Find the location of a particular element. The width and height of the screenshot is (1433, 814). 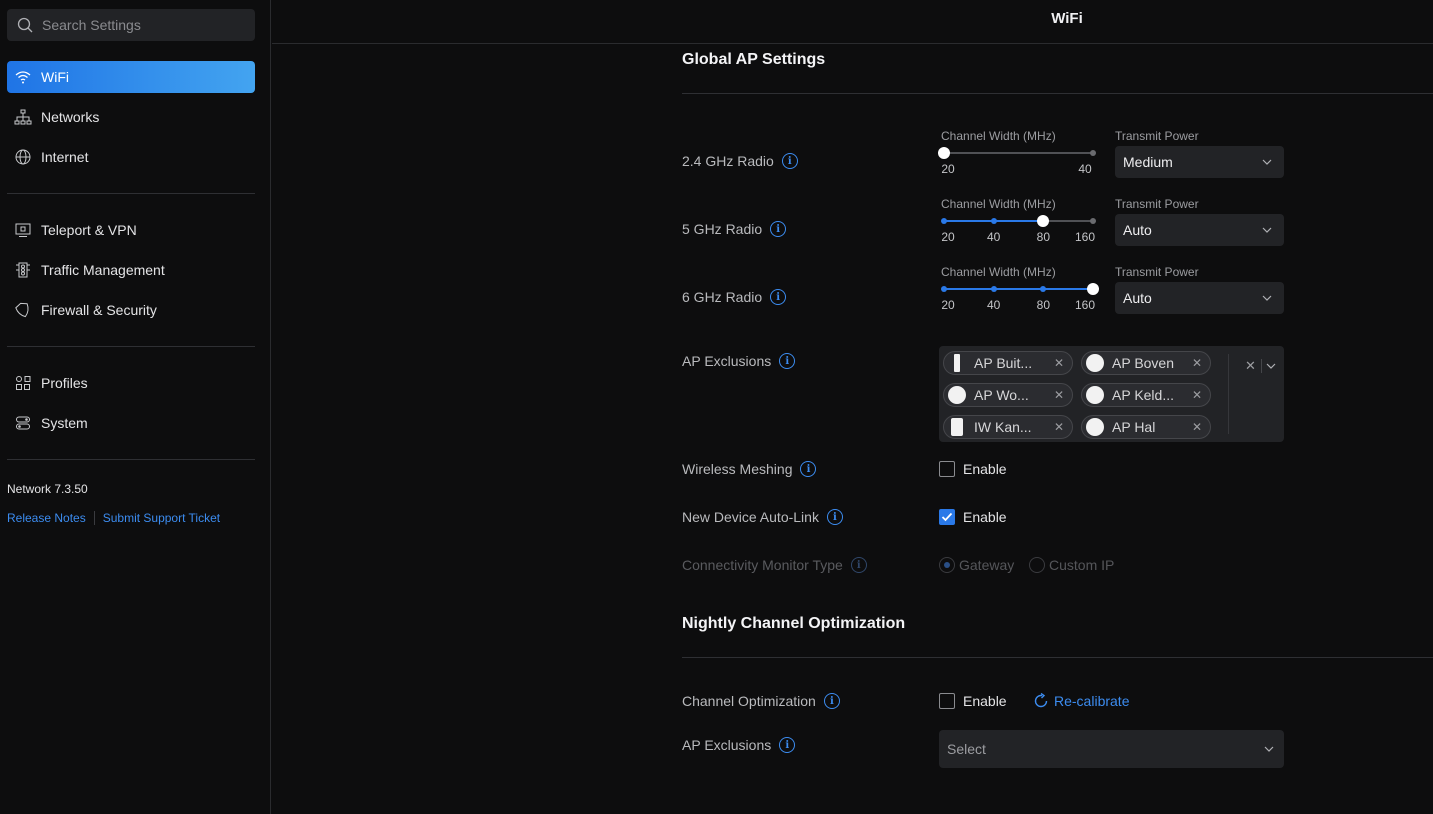

channel-width-slider-6: 20 40 80 160 is located at coordinates (1020, 302).